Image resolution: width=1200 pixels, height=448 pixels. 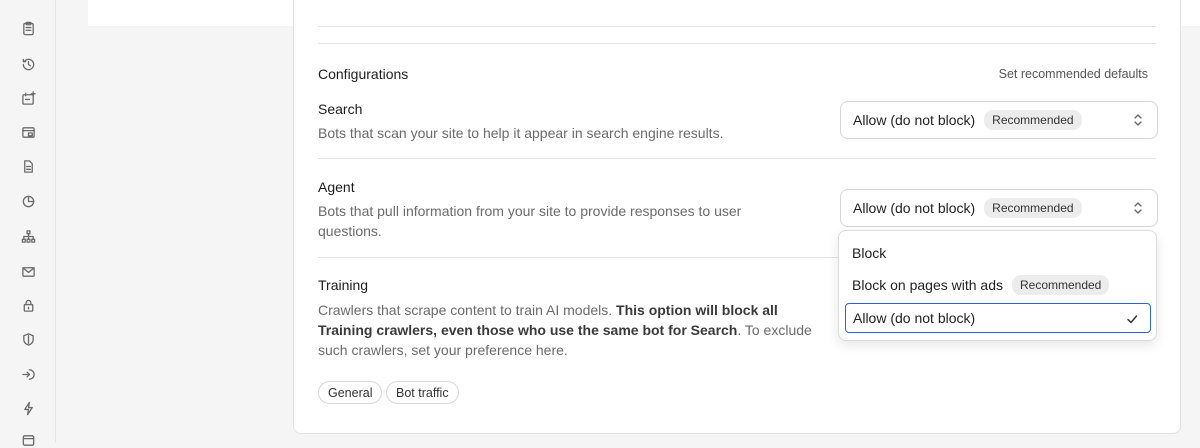 What do you see at coordinates (28, 305) in the screenshot?
I see `lock-icon` at bounding box center [28, 305].